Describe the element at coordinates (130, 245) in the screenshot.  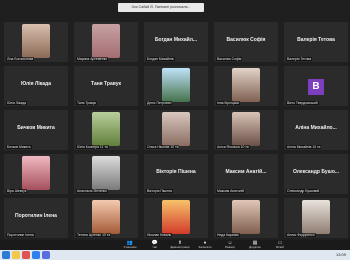
I see `participants-button: 👥 Учасники` at that location.